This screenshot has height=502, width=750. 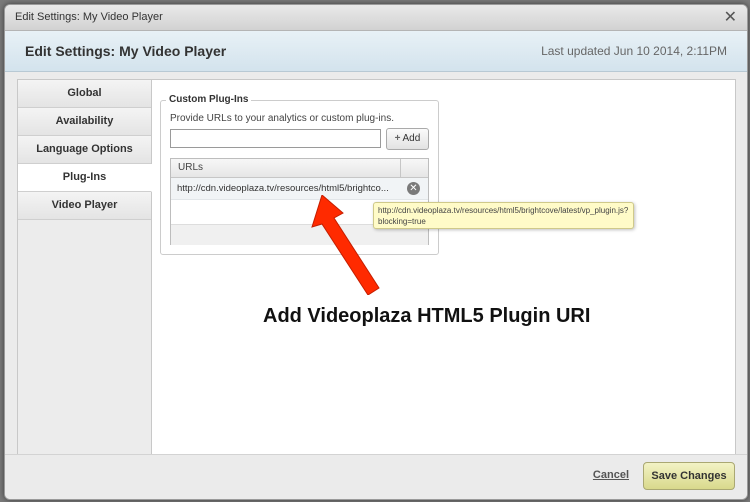 What do you see at coordinates (376, 476) in the screenshot?
I see `dialog-footer: Cancel Save Changes` at bounding box center [376, 476].